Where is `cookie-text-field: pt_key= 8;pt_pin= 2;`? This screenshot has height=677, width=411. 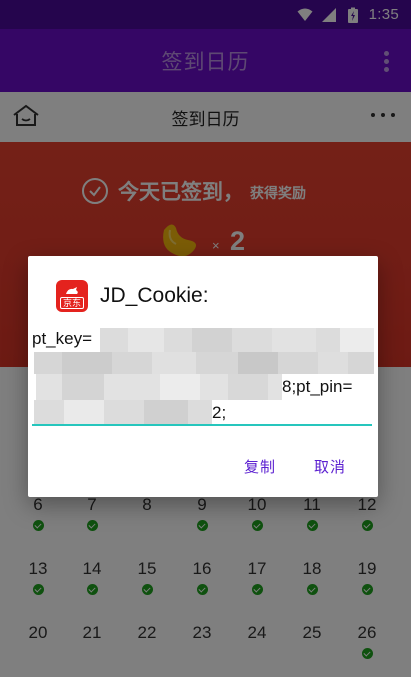 cookie-text-field: pt_key= 8;pt_pin= 2; is located at coordinates (203, 376).